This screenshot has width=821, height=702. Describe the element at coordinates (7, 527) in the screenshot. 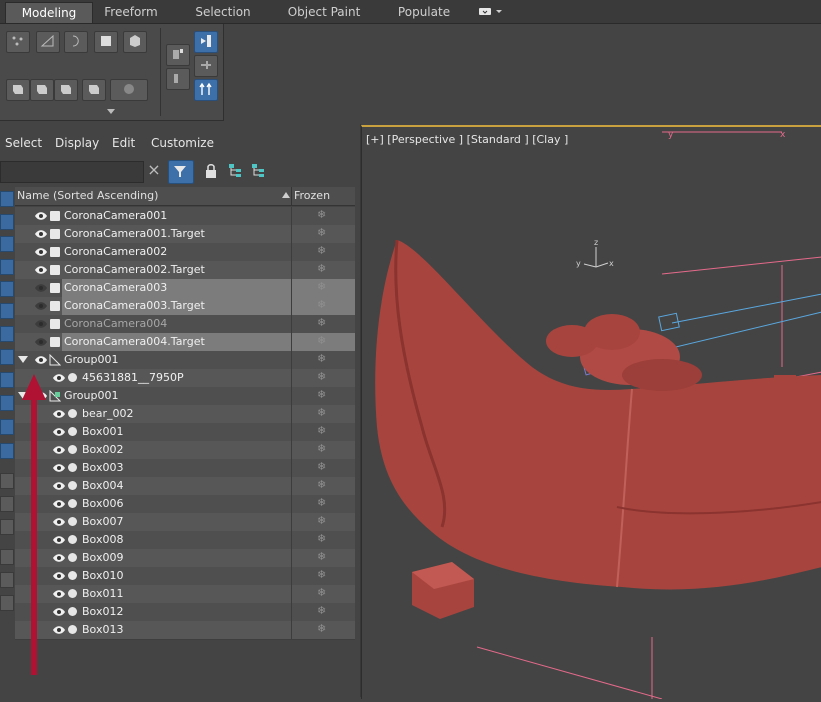

I see `display-invert-icon` at that location.